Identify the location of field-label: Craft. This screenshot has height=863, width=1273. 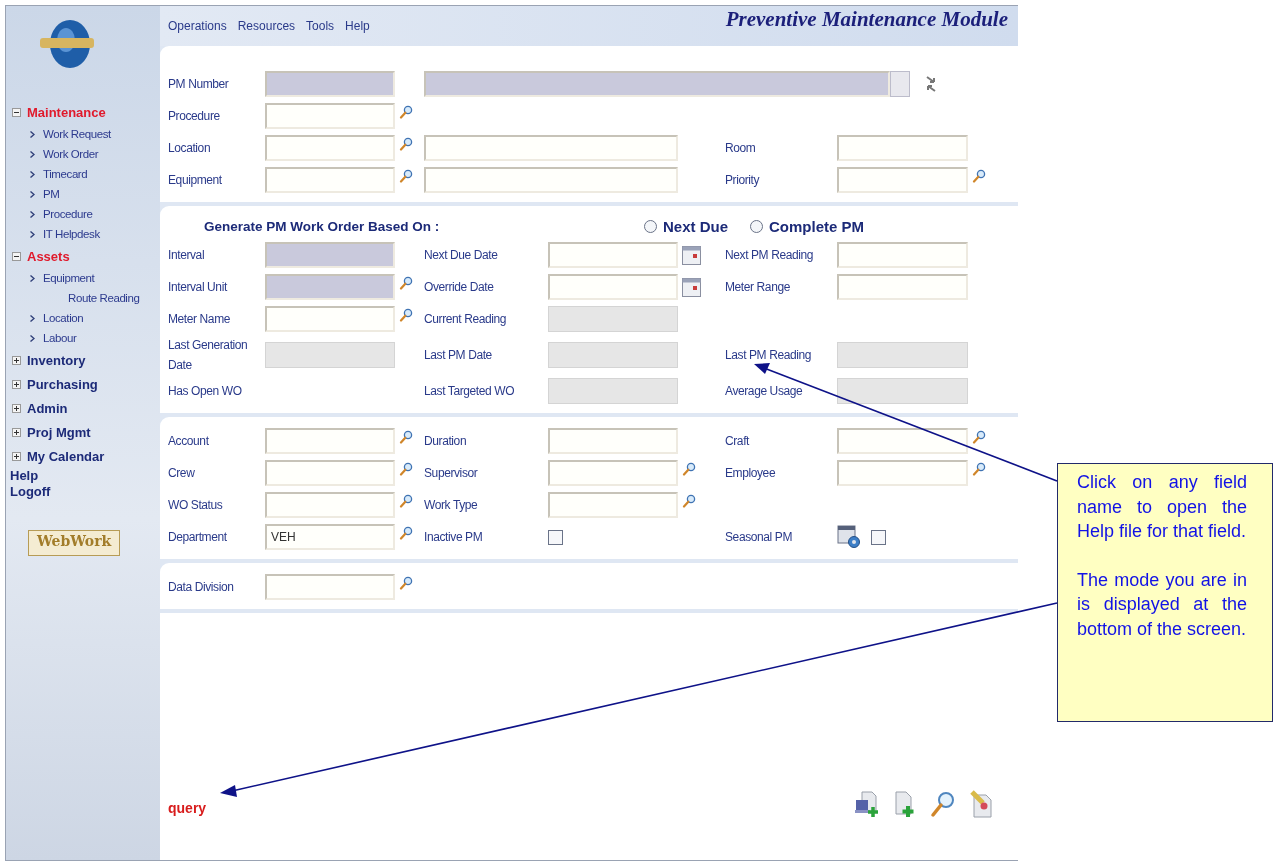
(781, 441).